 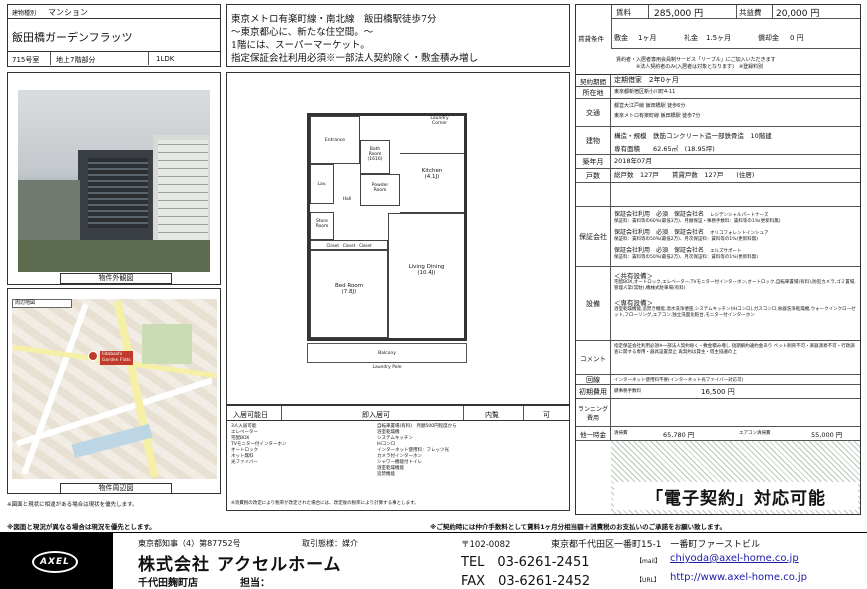 I want to click on fp-closets: Closet · Closet · Closet, so click(x=349, y=245).